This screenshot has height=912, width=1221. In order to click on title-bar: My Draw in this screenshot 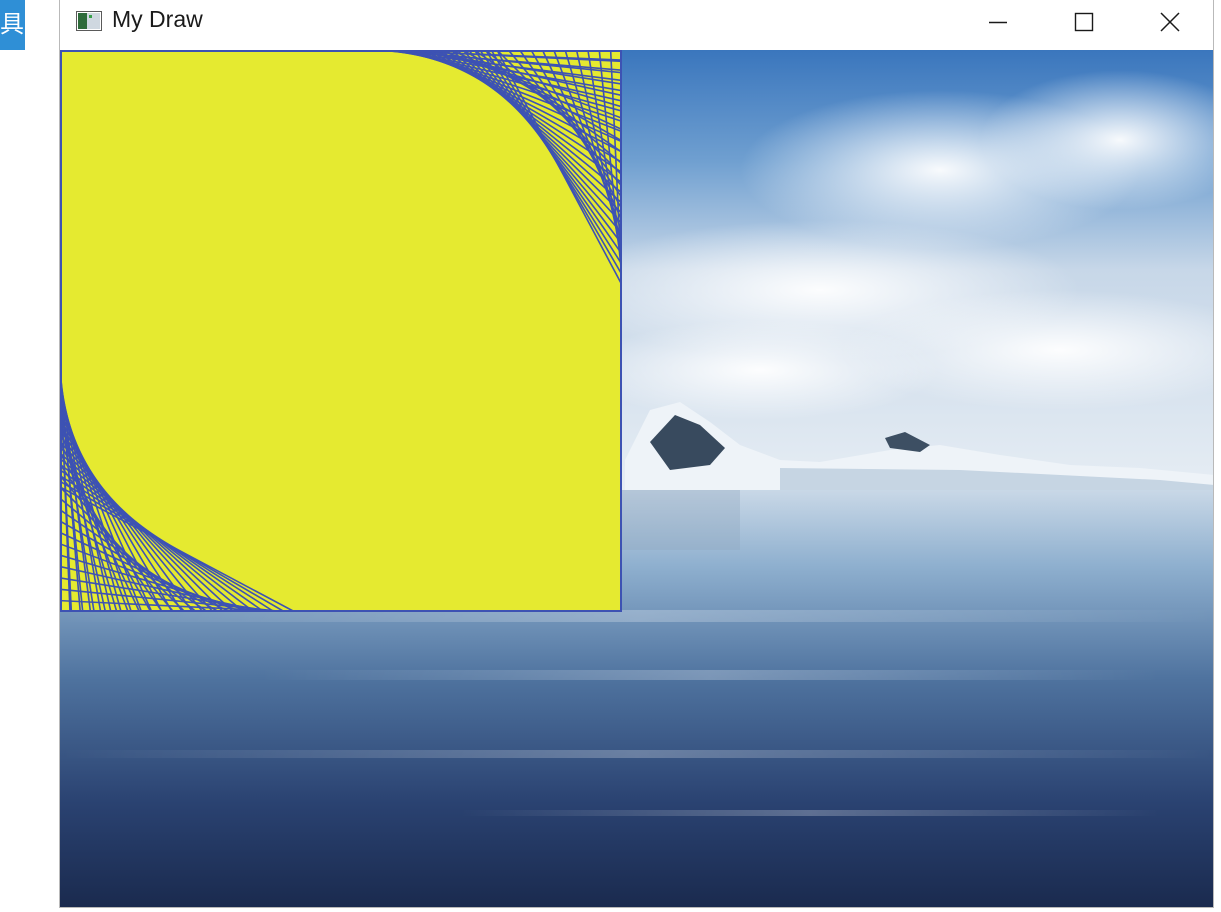, I will do `click(636, 25)`.